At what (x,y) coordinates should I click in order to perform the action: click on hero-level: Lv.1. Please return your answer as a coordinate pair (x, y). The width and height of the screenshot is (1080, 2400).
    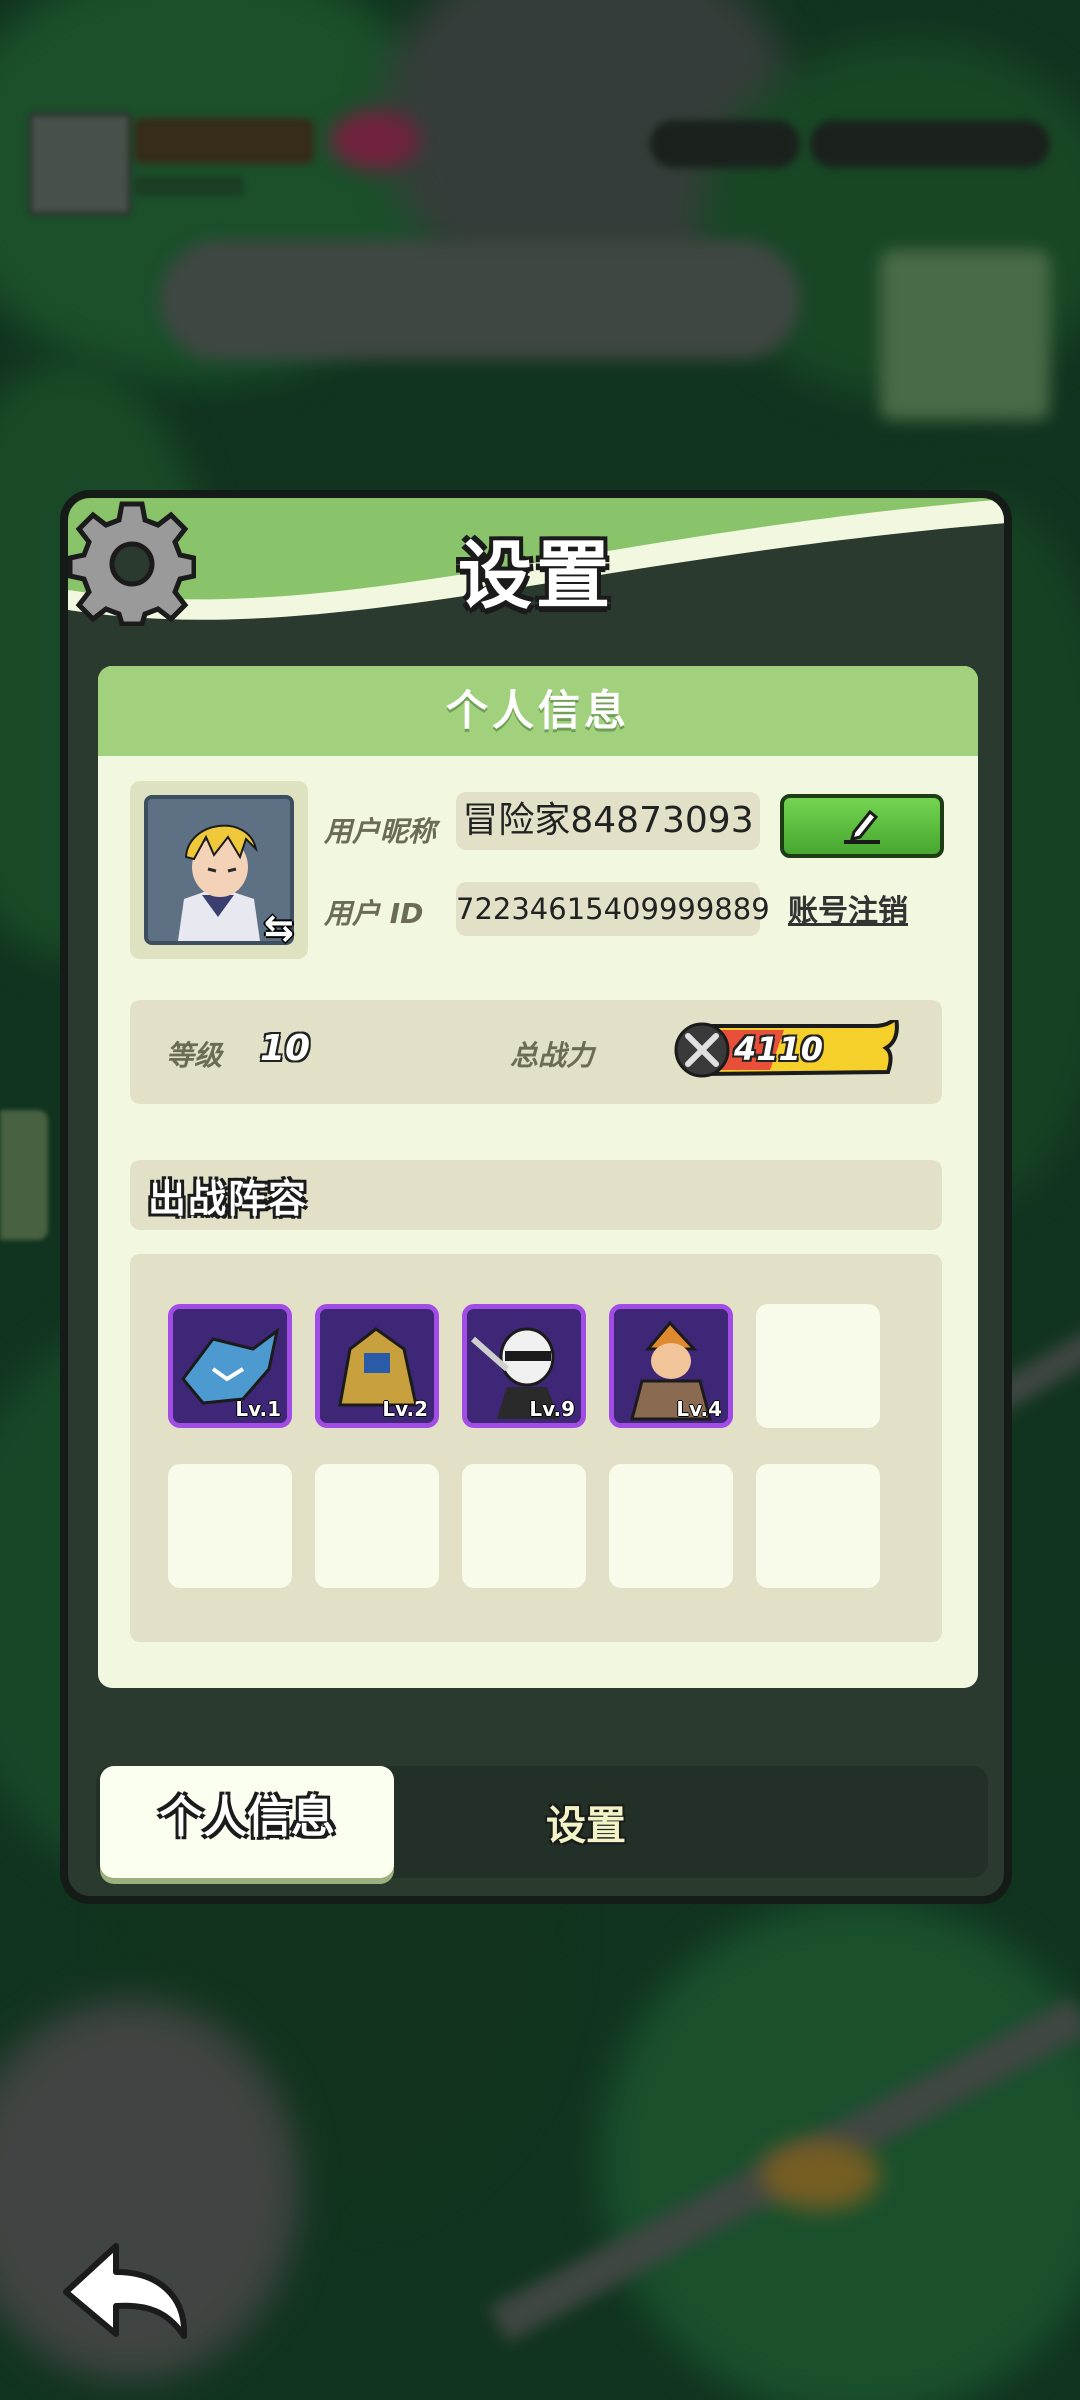
    Looking at the image, I should click on (258, 1409).